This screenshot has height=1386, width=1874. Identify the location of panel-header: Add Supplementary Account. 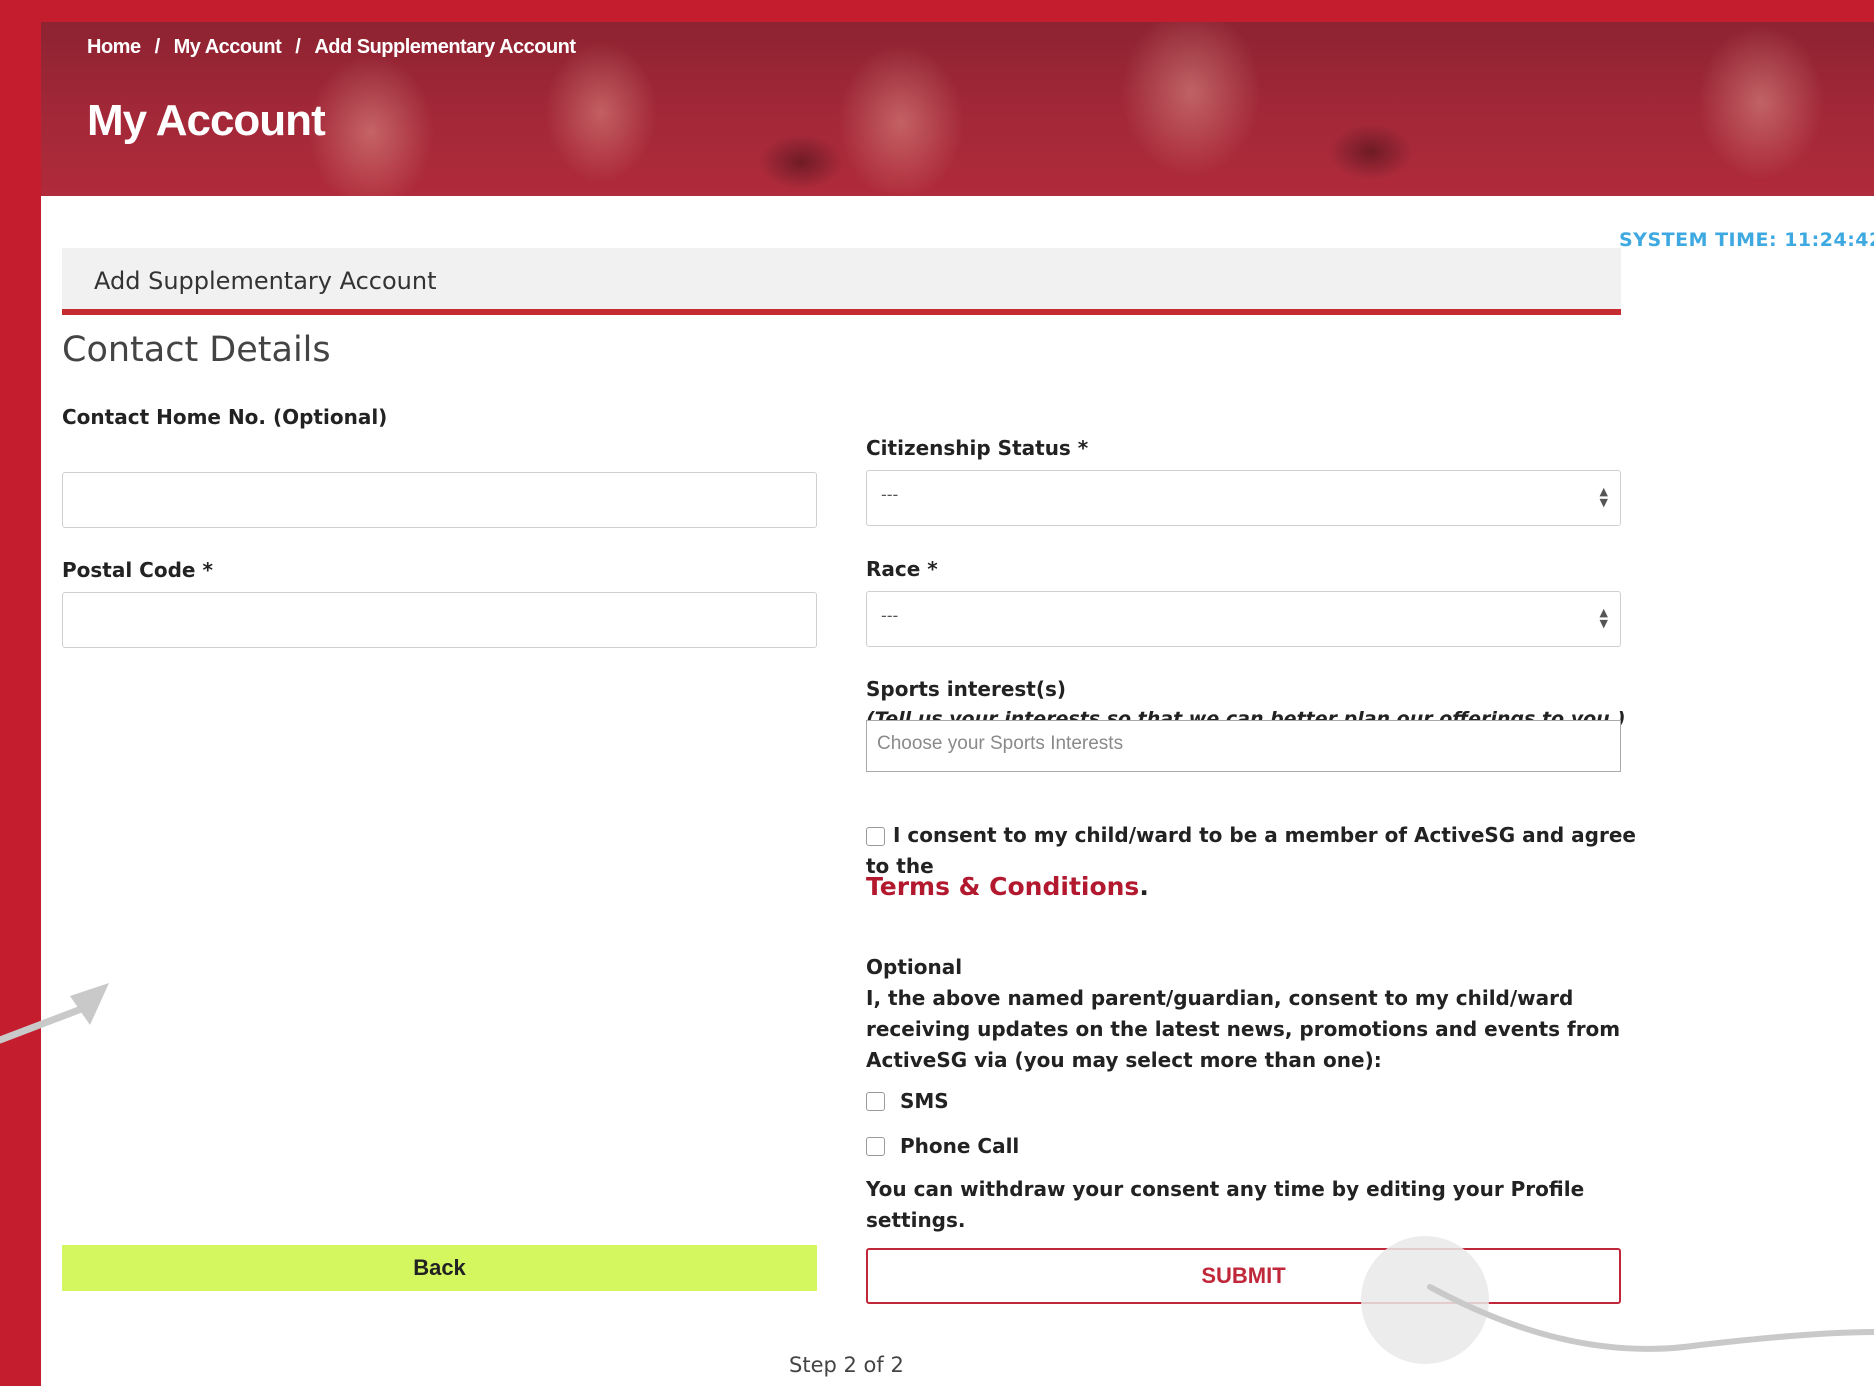
(841, 281).